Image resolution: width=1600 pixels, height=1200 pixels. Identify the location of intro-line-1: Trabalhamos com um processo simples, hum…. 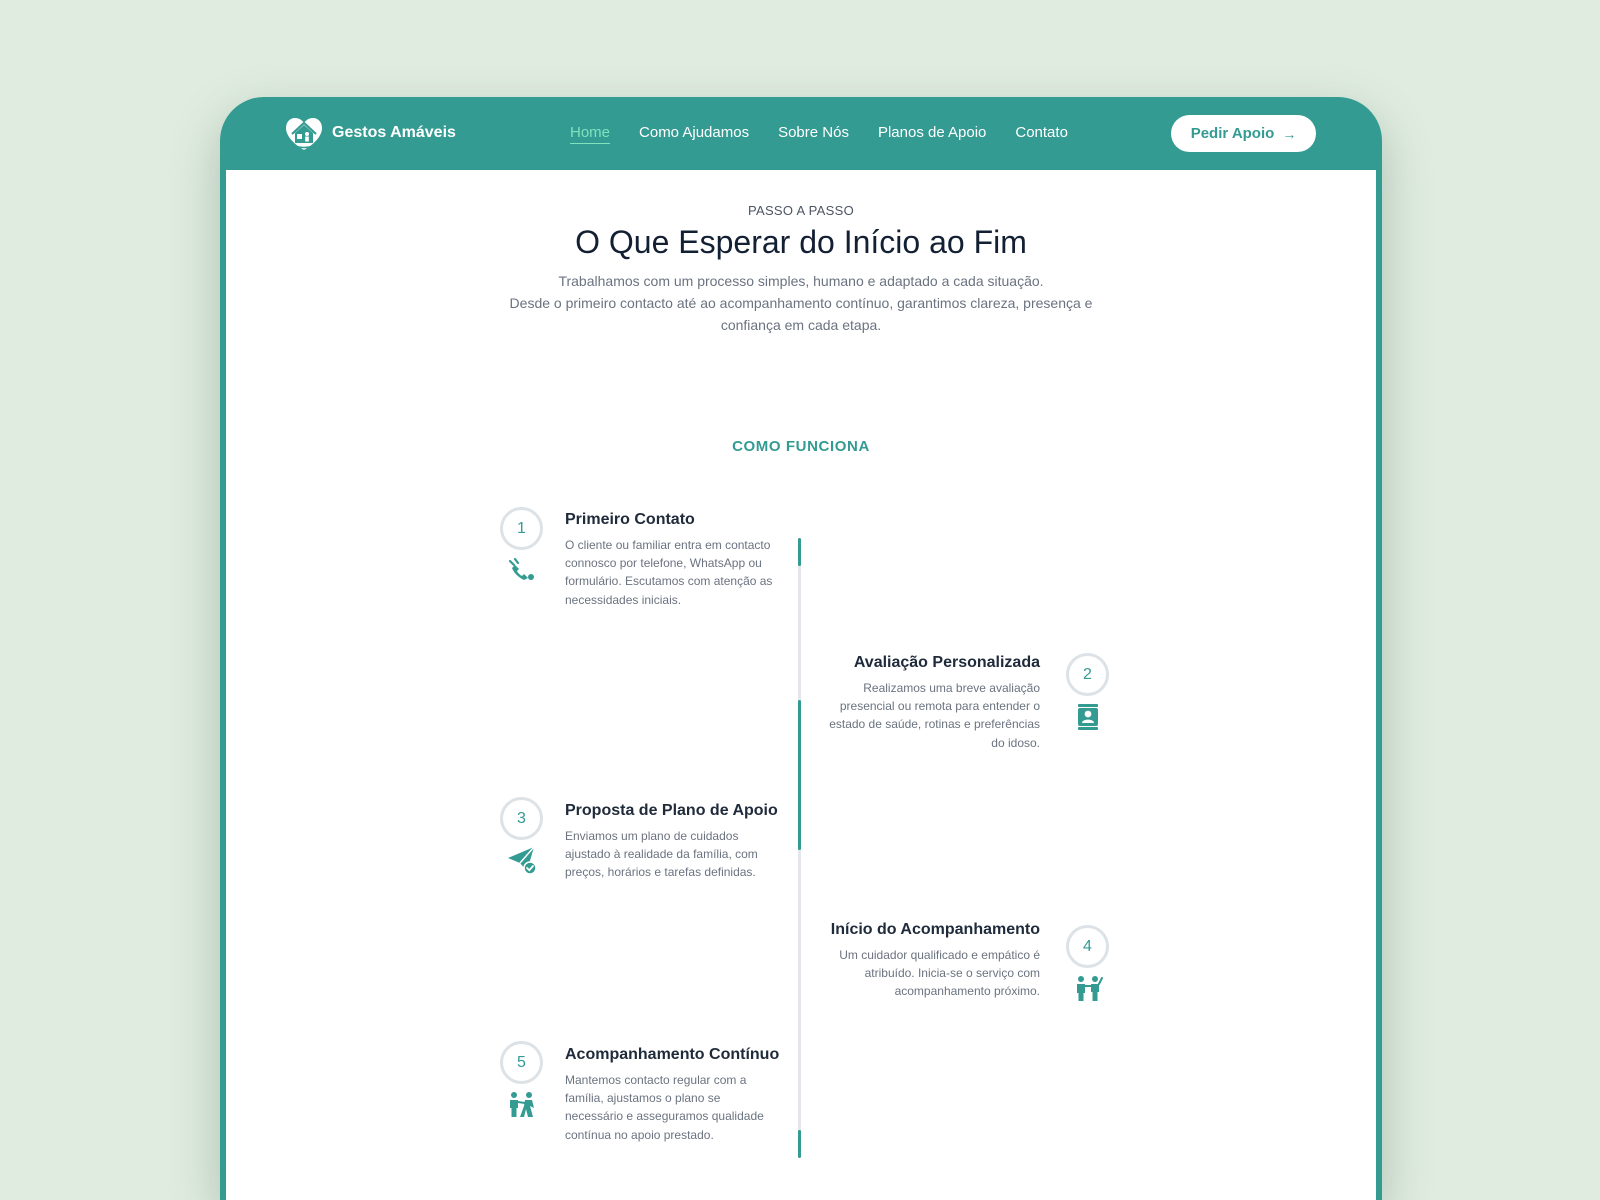
(801, 281).